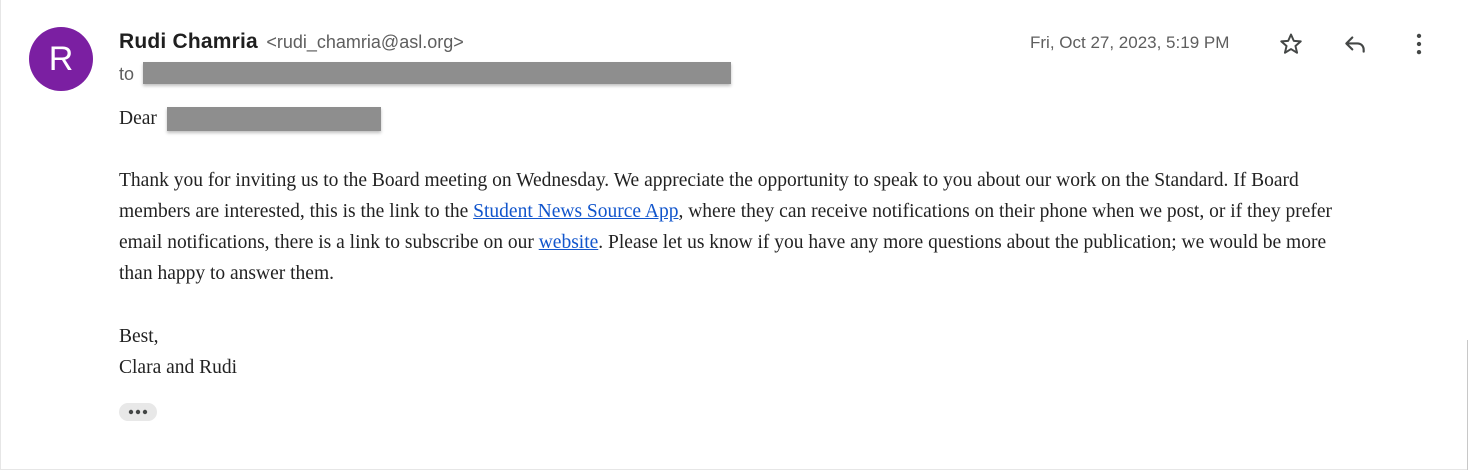  Describe the element at coordinates (188, 41) in the screenshot. I see `sender-name: Rudi Chamria` at that location.